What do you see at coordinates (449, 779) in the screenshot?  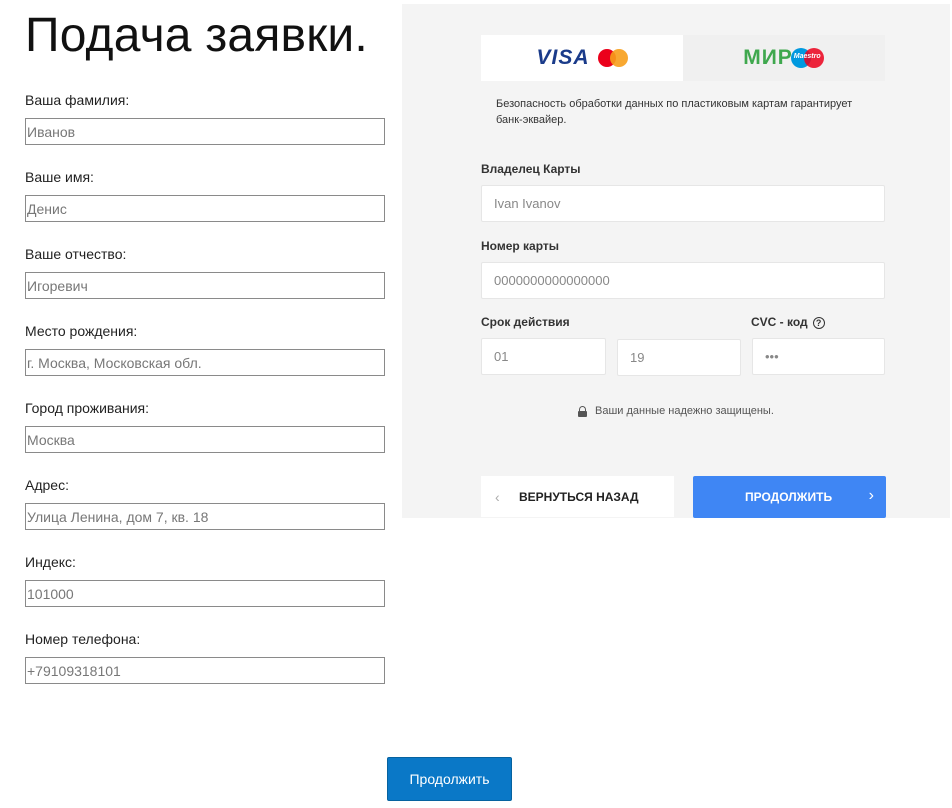 I see `submit-application-button: Продолжить` at bounding box center [449, 779].